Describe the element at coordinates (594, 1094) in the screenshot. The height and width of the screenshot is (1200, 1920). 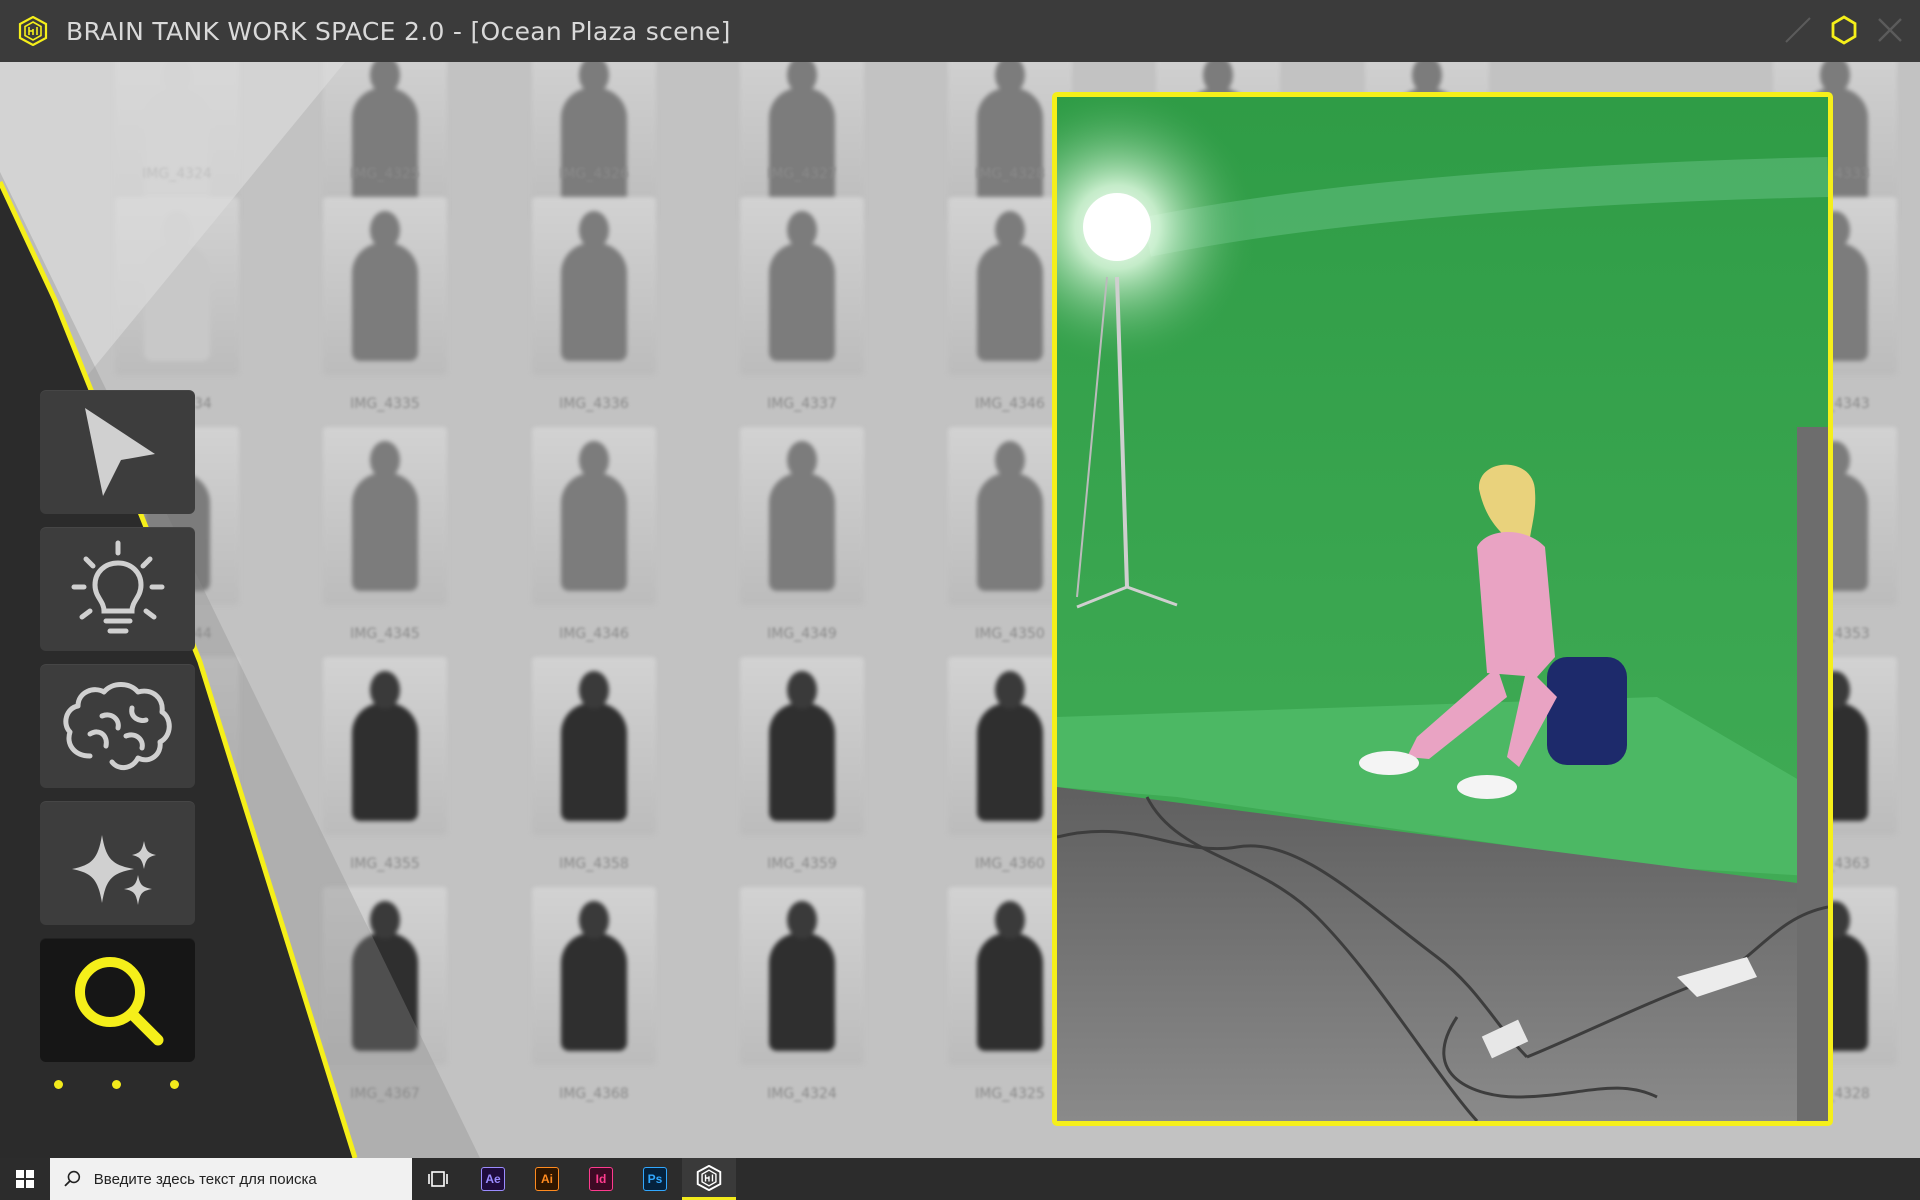
I see `thumbnail-label: IMG_4368` at that location.